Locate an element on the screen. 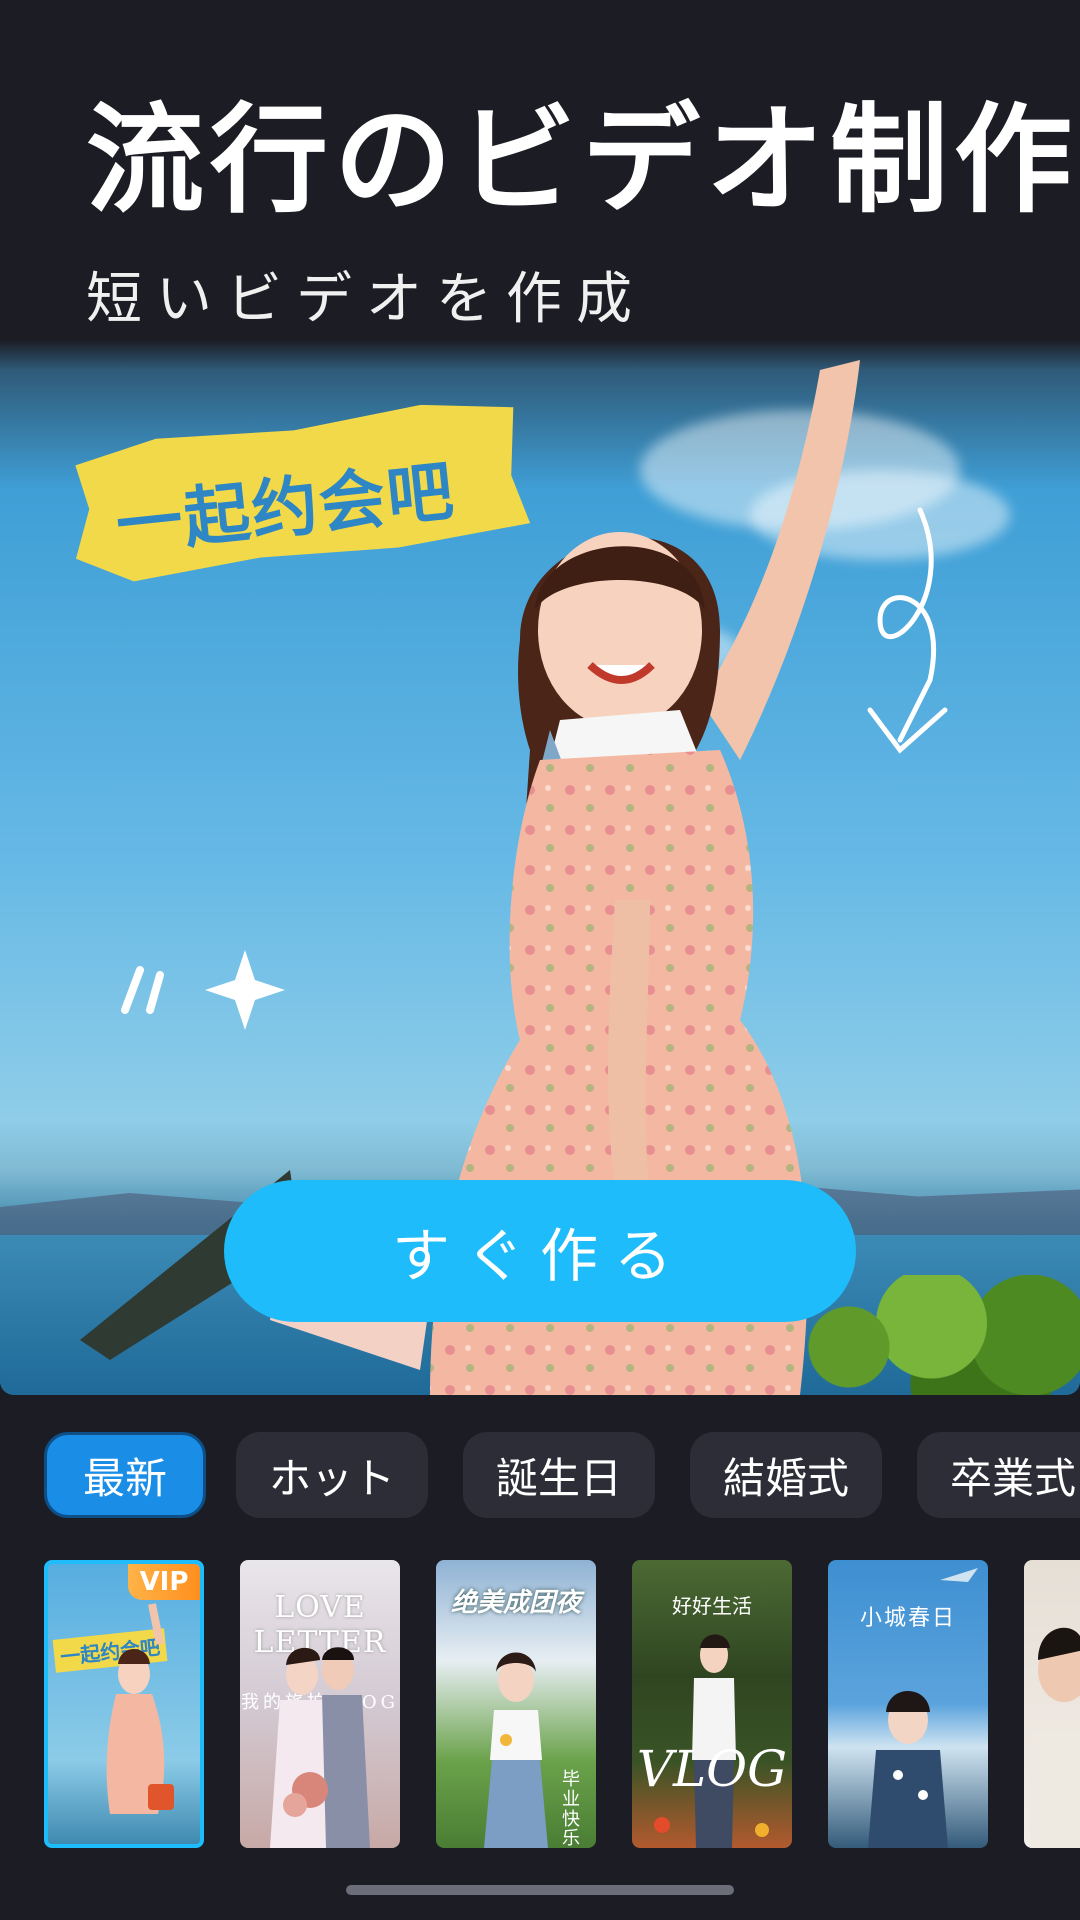  create-now-button: すぐ作る is located at coordinates (540, 1251).